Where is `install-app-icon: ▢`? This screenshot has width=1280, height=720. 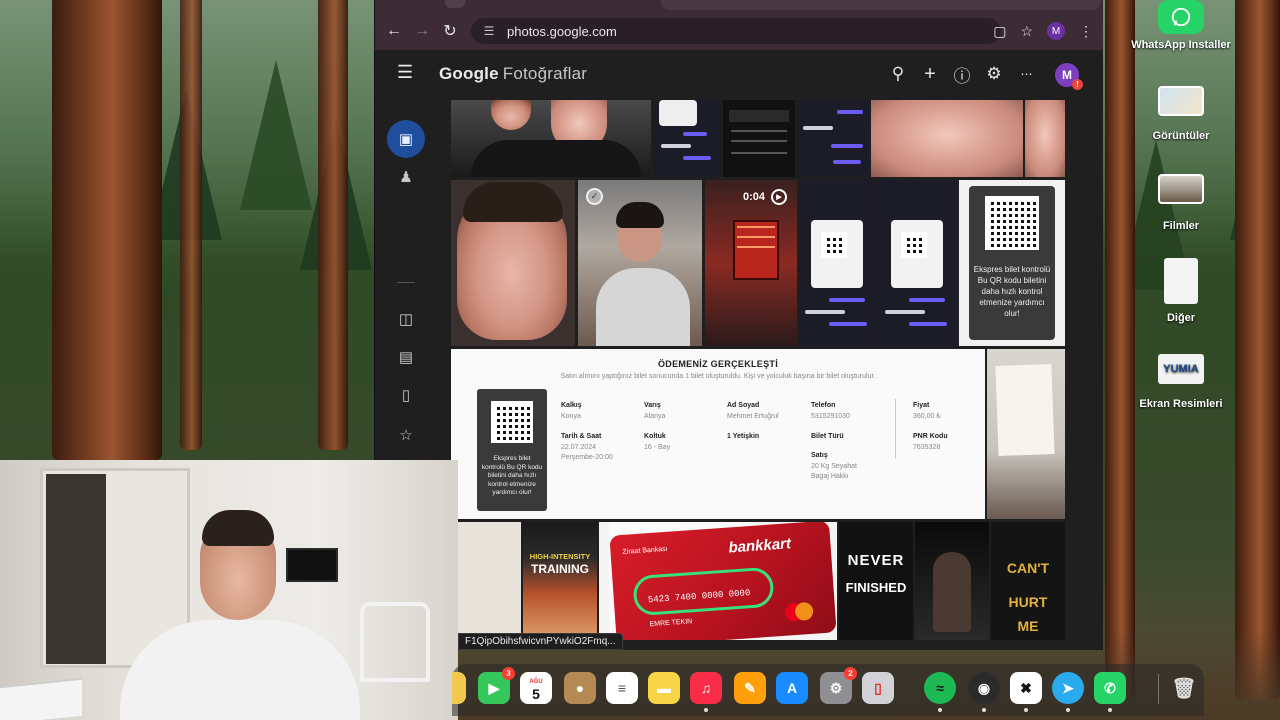 install-app-icon: ▢ is located at coordinates (999, 31).